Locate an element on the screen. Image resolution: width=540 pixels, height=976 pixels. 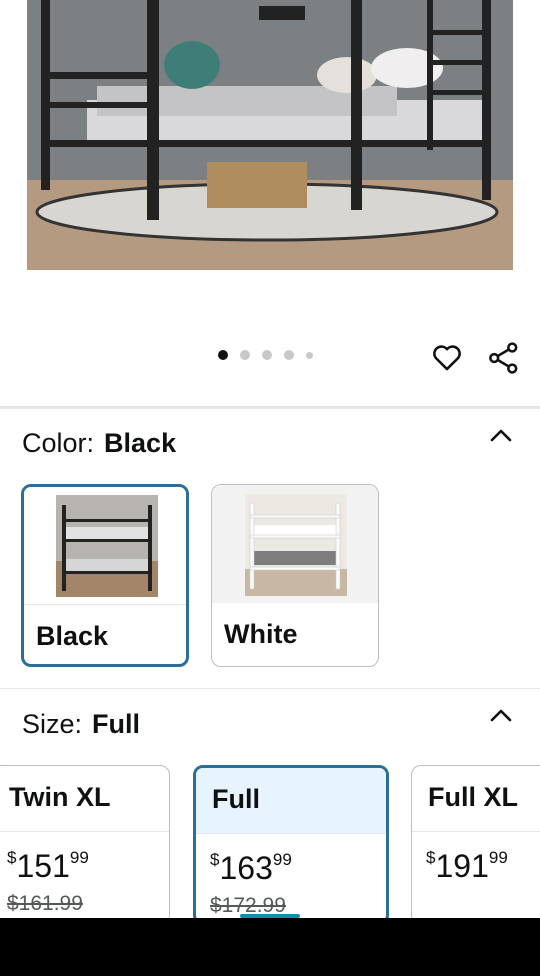
size-option-full-xl: Full XL $19199 is located at coordinates (475, 845).